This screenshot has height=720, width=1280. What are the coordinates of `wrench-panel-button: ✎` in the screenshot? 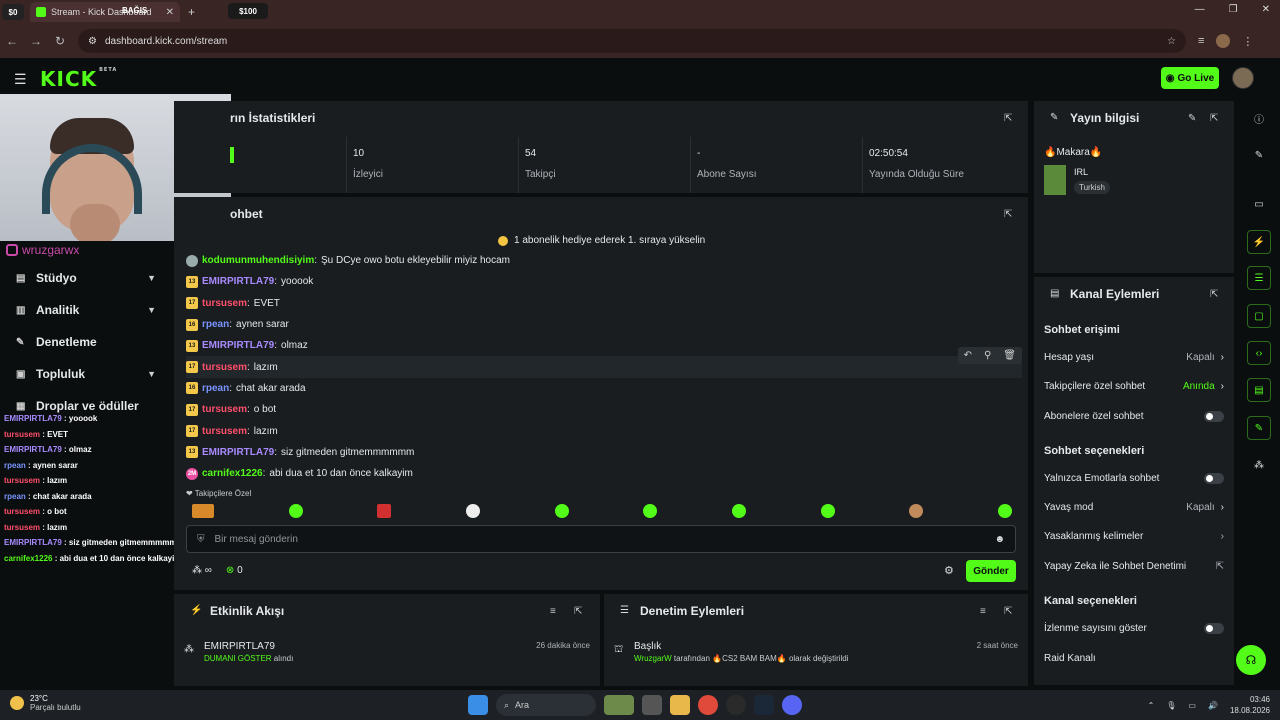 It's located at (1259, 428).